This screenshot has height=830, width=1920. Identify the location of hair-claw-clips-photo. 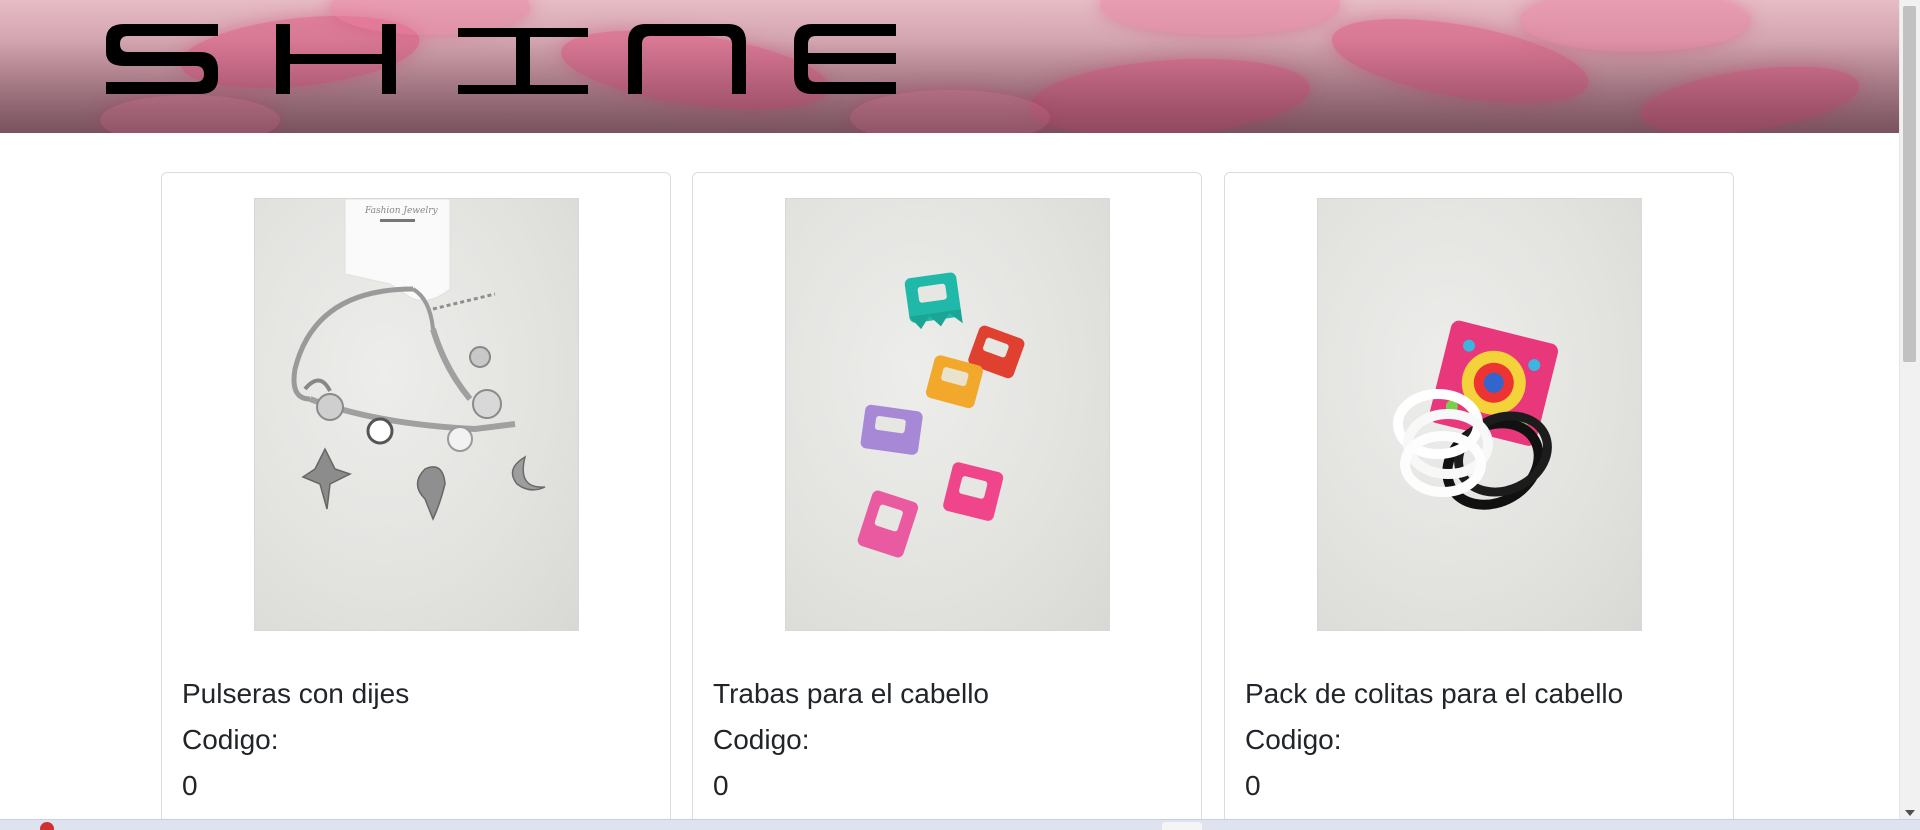
(947, 414).